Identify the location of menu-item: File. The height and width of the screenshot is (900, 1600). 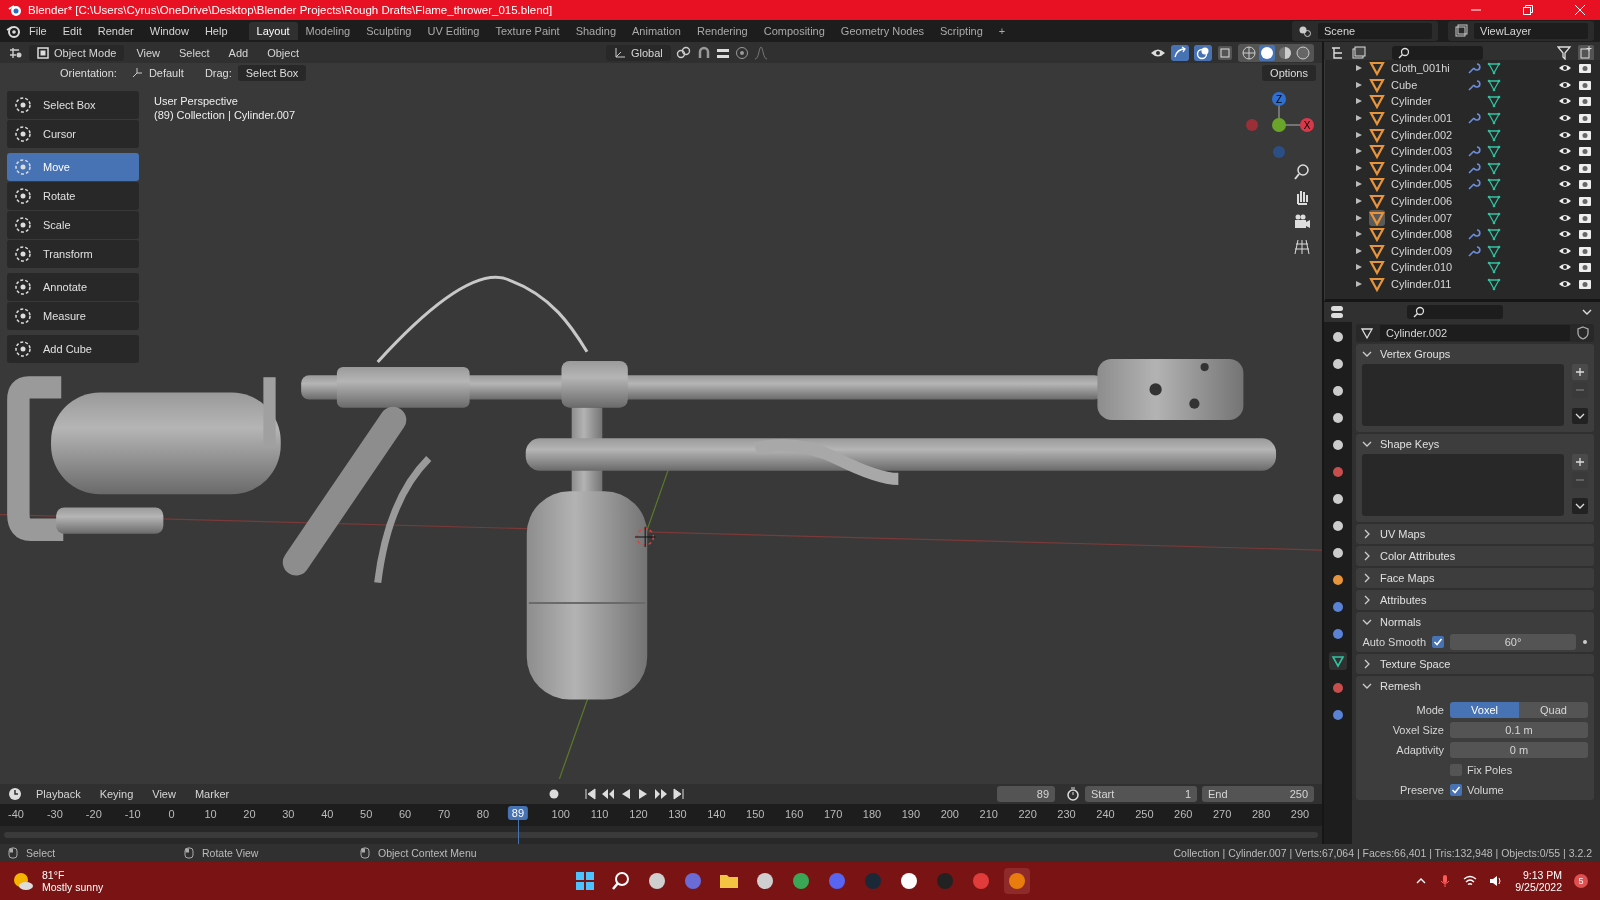
(38, 31).